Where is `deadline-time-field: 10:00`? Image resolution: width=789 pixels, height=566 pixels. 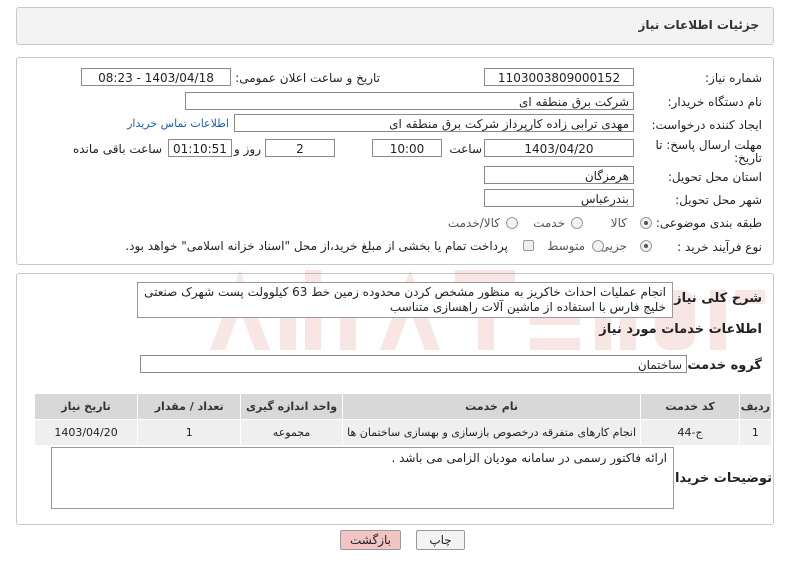 deadline-time-field: 10:00 is located at coordinates (407, 148).